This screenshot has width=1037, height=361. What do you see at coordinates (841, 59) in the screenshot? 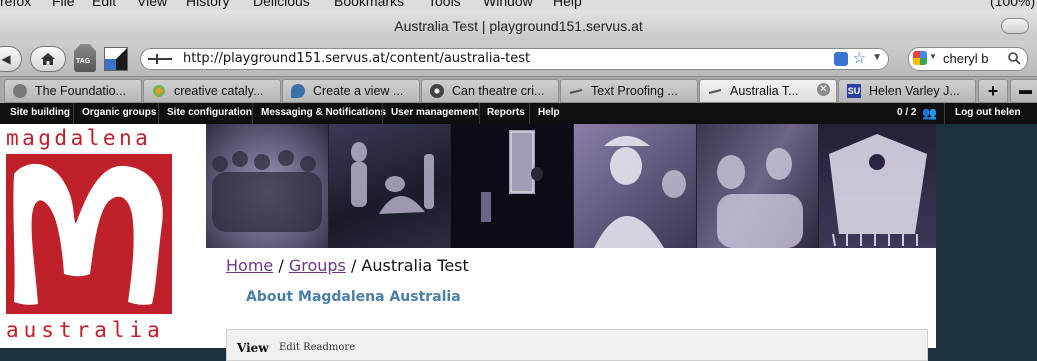
I see `rss-feed-icon` at bounding box center [841, 59].